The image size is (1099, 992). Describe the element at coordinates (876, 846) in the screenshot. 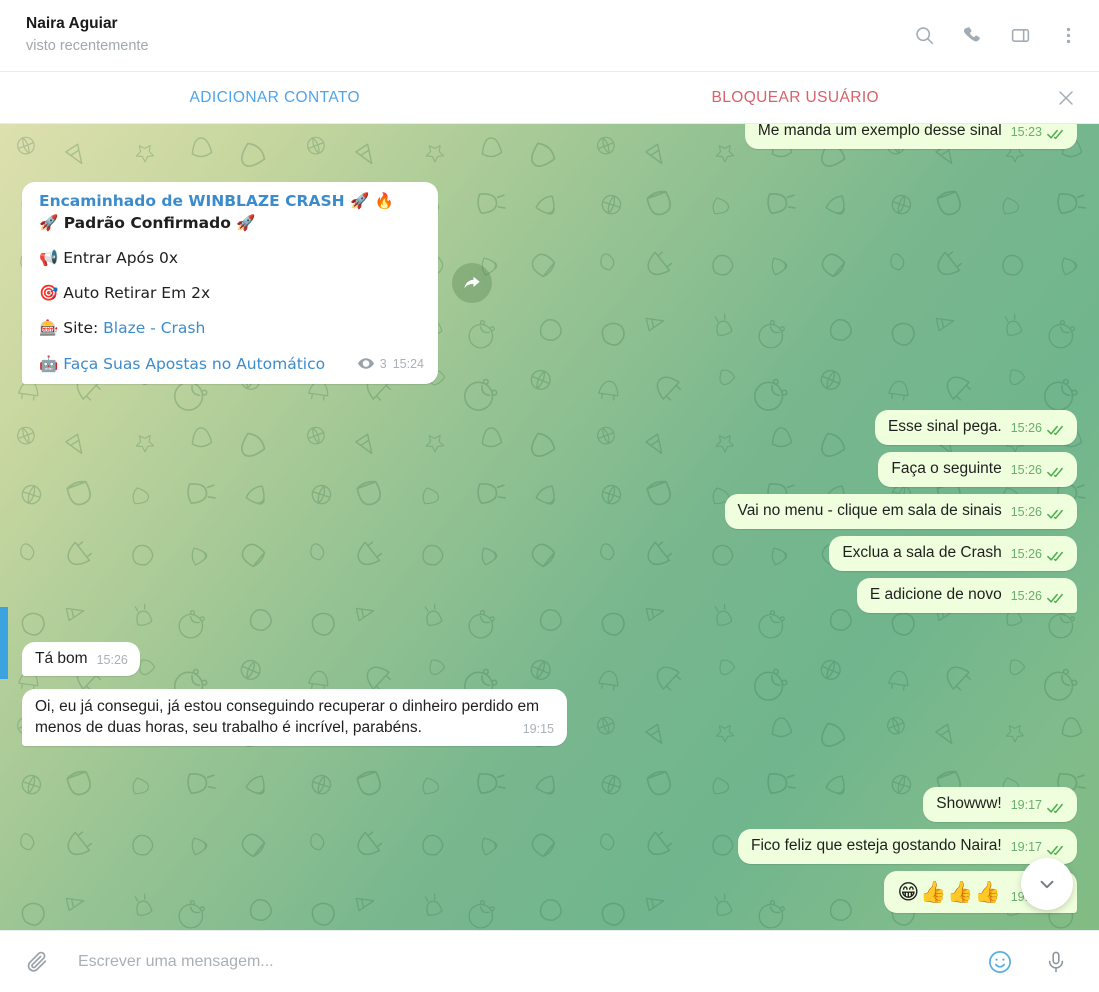

I see `message-text: Fico feliz que esteja gostando Naira!` at that location.